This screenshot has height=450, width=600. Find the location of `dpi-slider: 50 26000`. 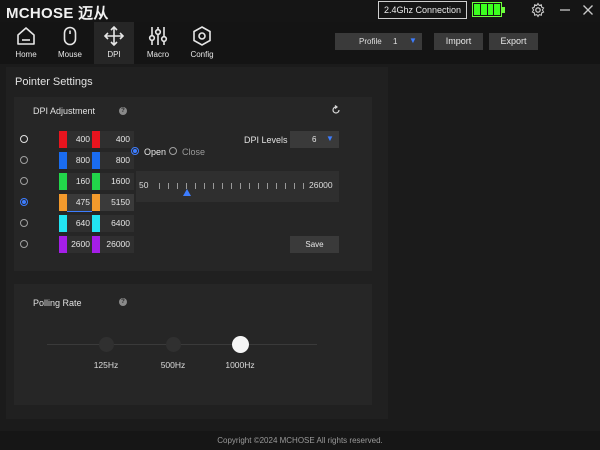

dpi-slider: 50 26000 is located at coordinates (237, 186).